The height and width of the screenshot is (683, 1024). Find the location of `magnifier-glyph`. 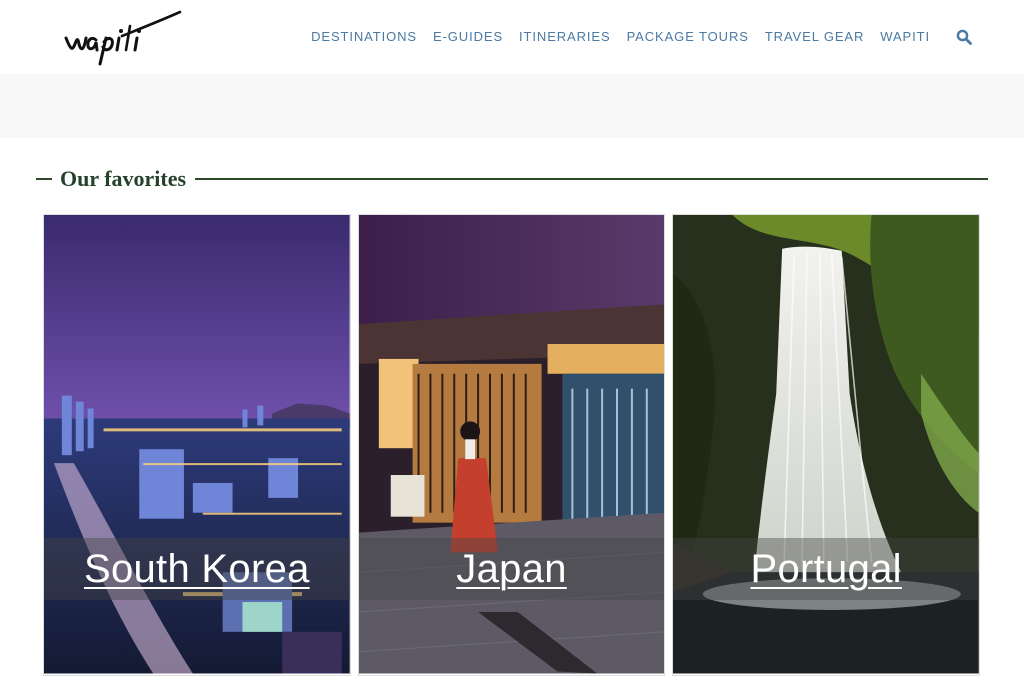

magnifier-glyph is located at coordinates (964, 37).